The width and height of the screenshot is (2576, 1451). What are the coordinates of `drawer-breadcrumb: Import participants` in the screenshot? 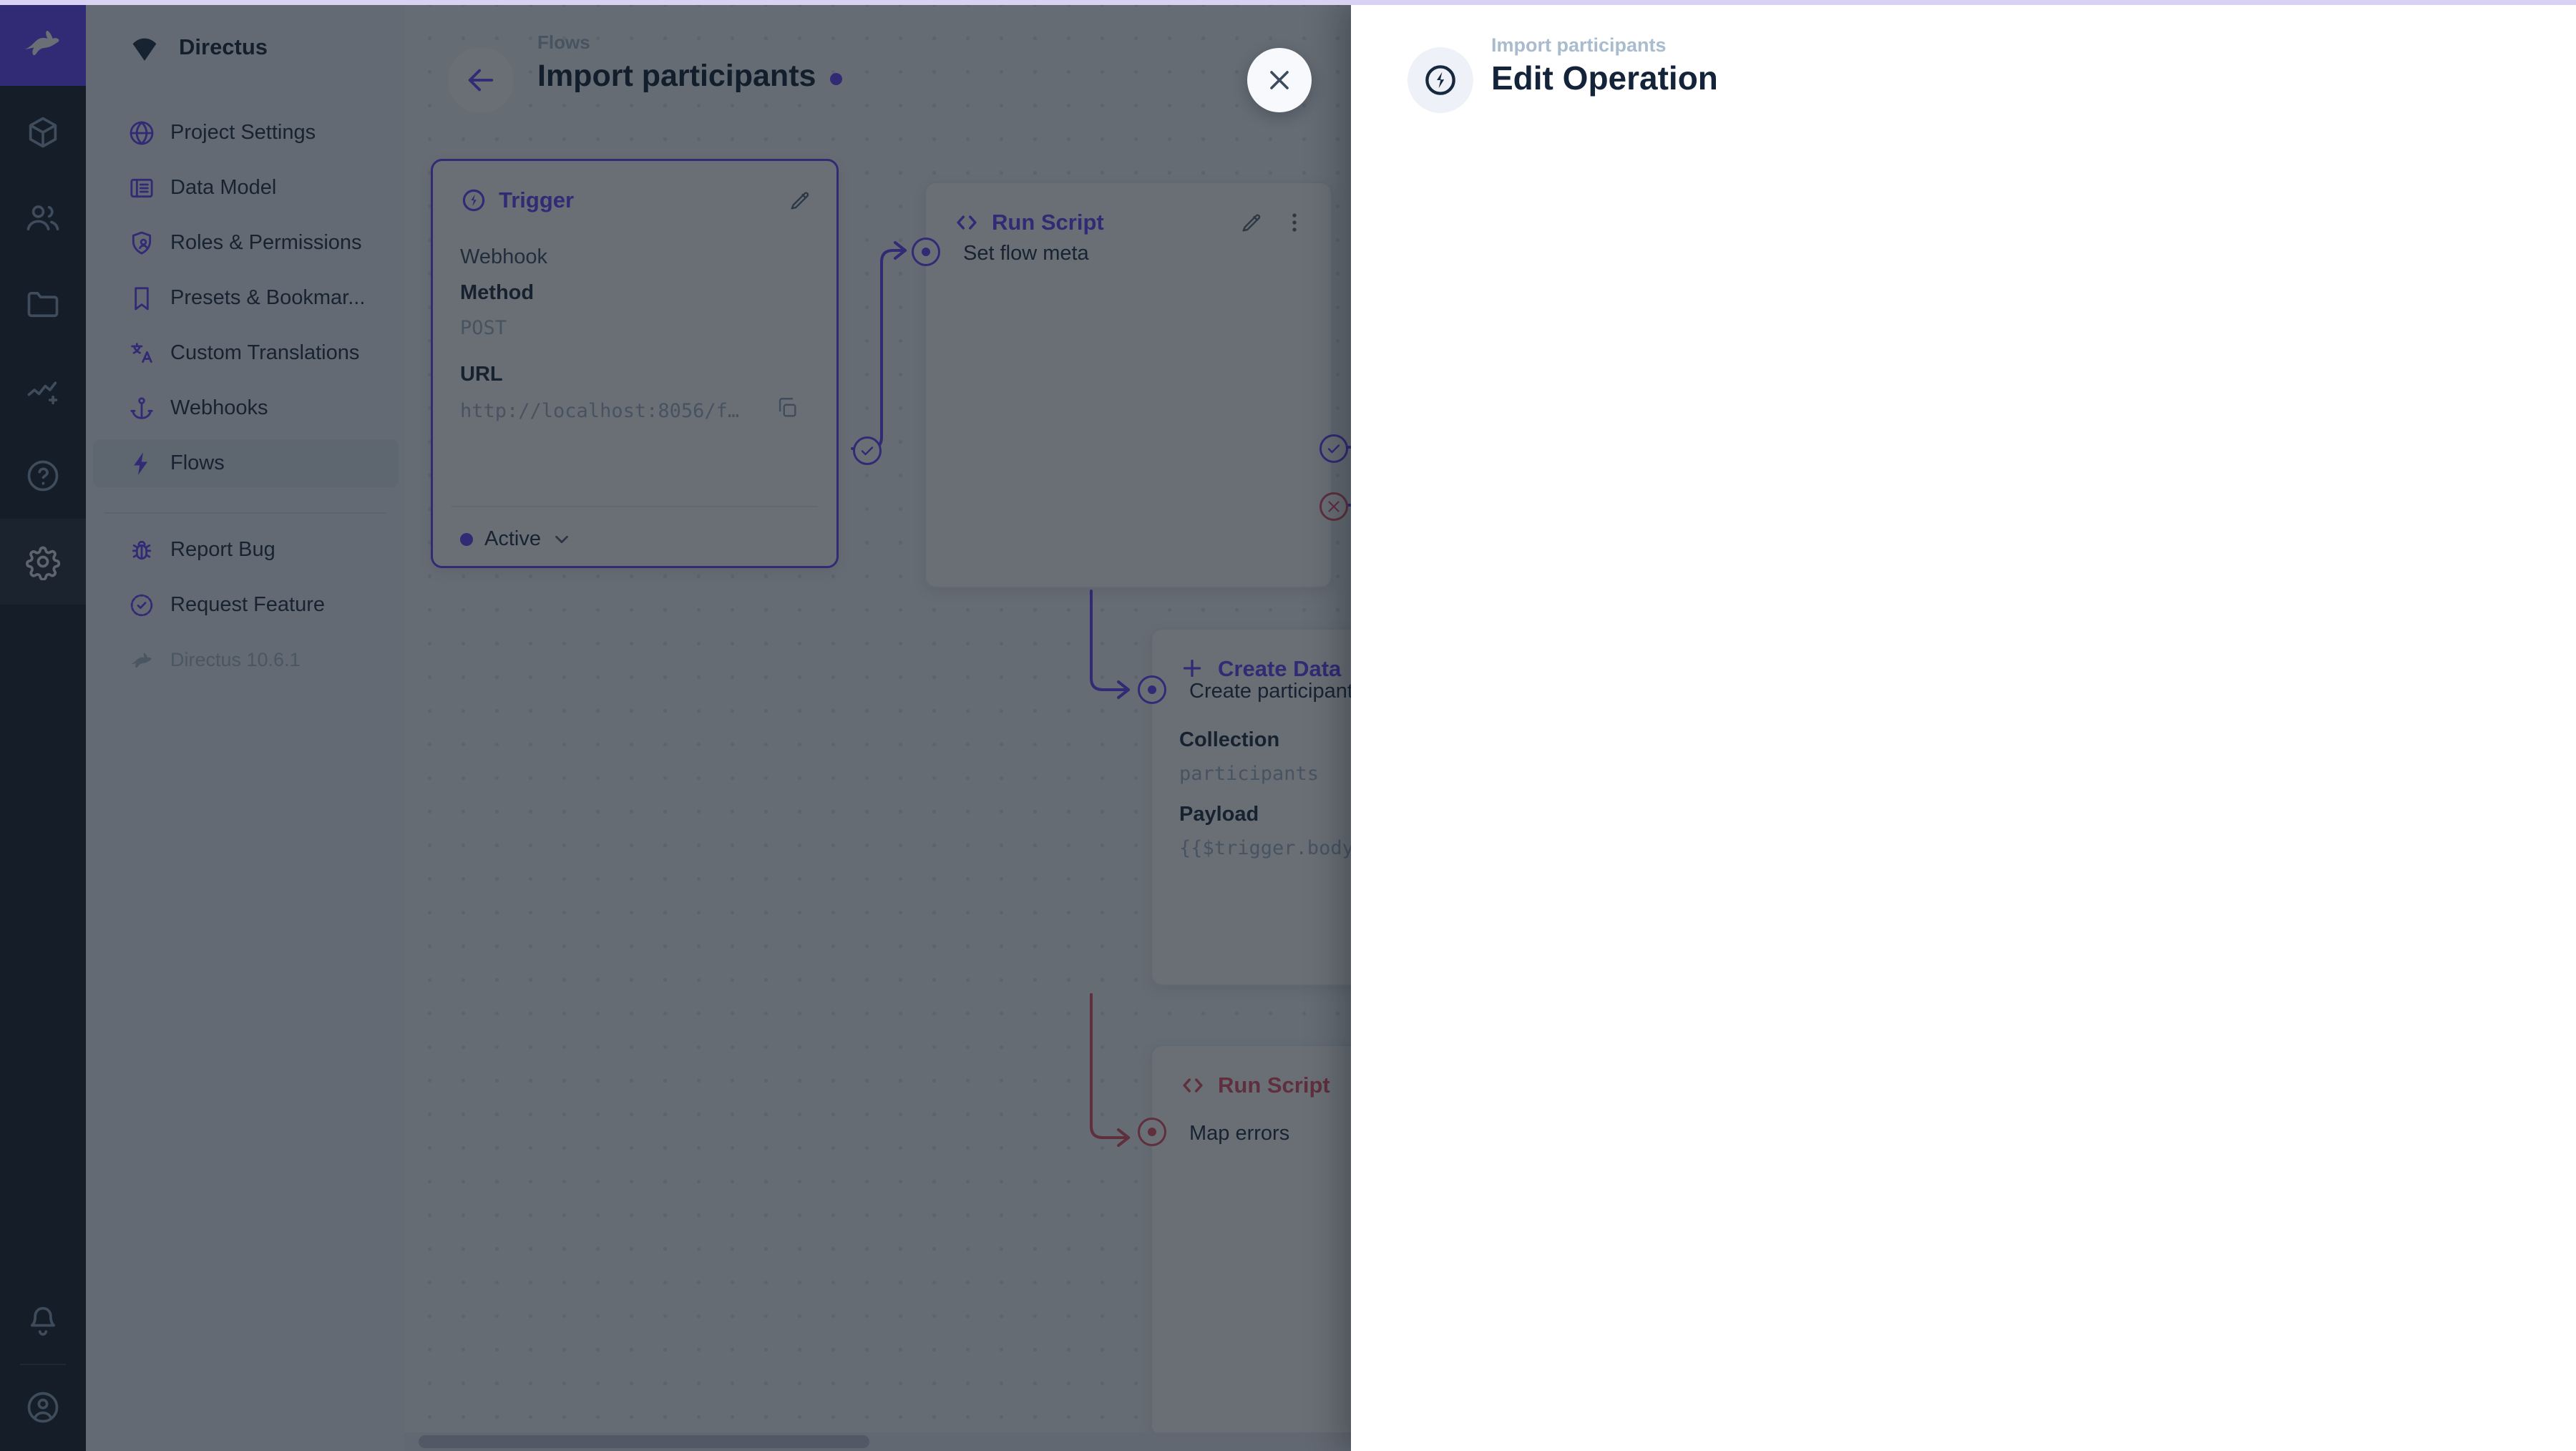 It's located at (1579, 45).